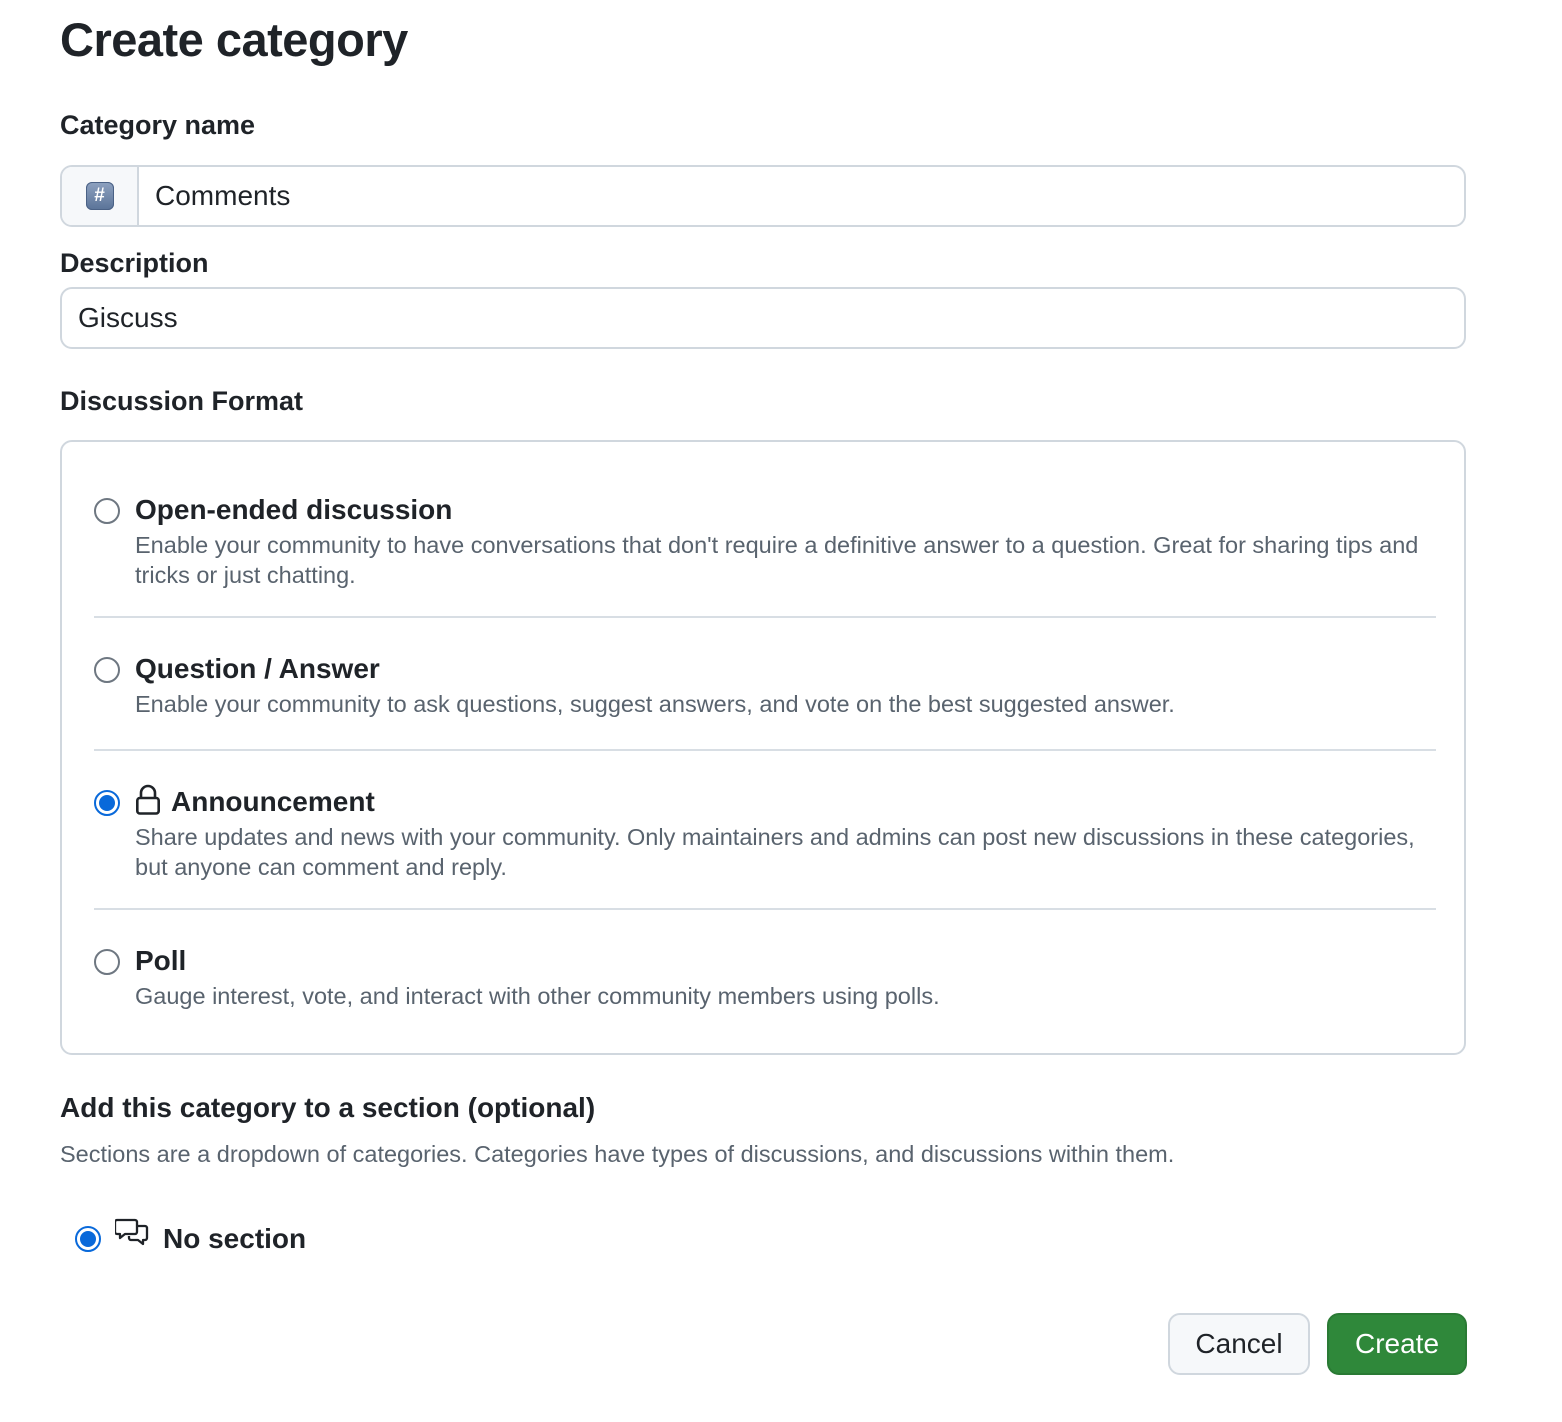 The height and width of the screenshot is (1422, 1562). What do you see at coordinates (88, 1239) in the screenshot?
I see `radio-no-section` at bounding box center [88, 1239].